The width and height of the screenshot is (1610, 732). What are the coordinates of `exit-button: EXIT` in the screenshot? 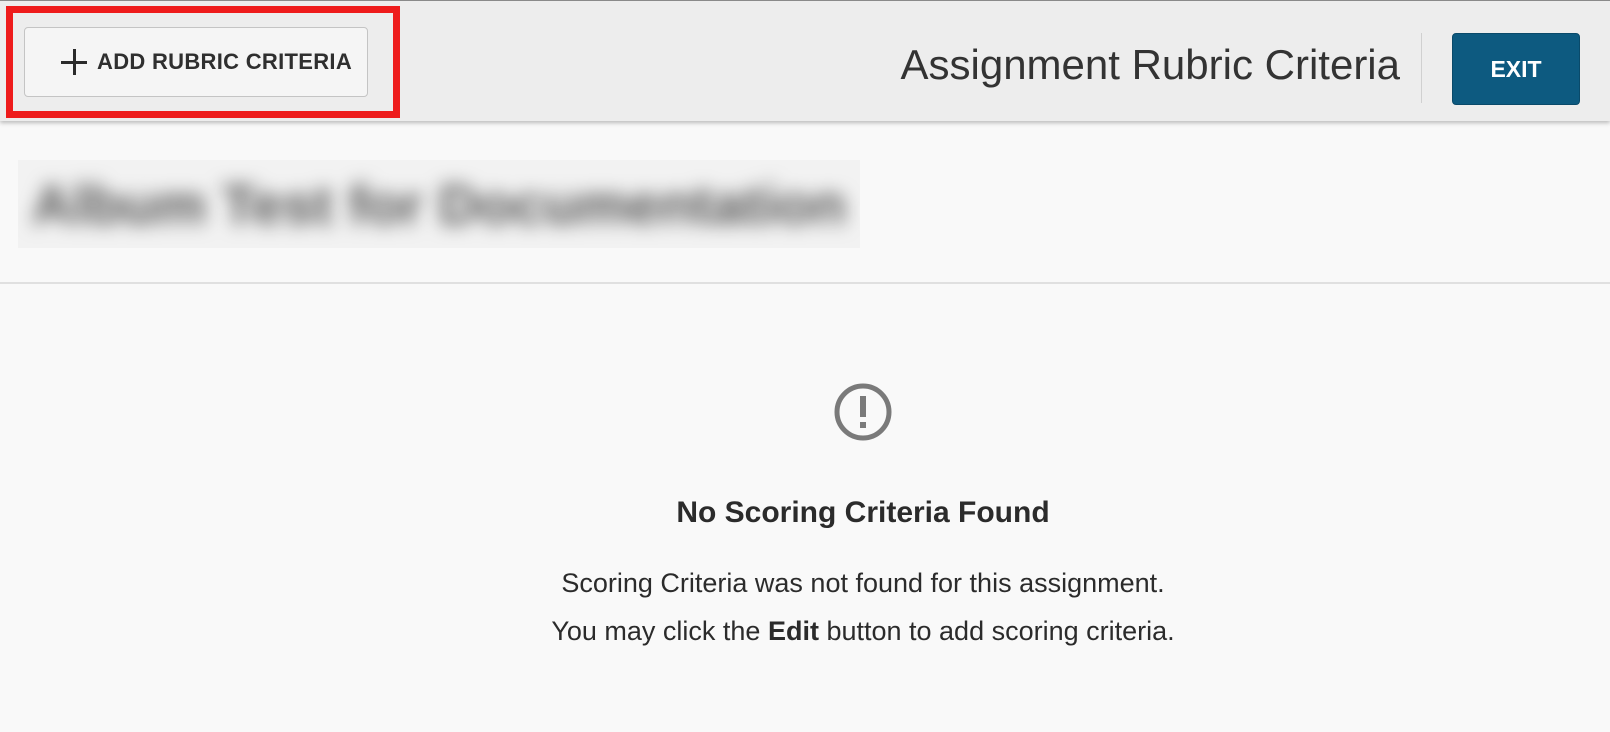 It's located at (1516, 69).